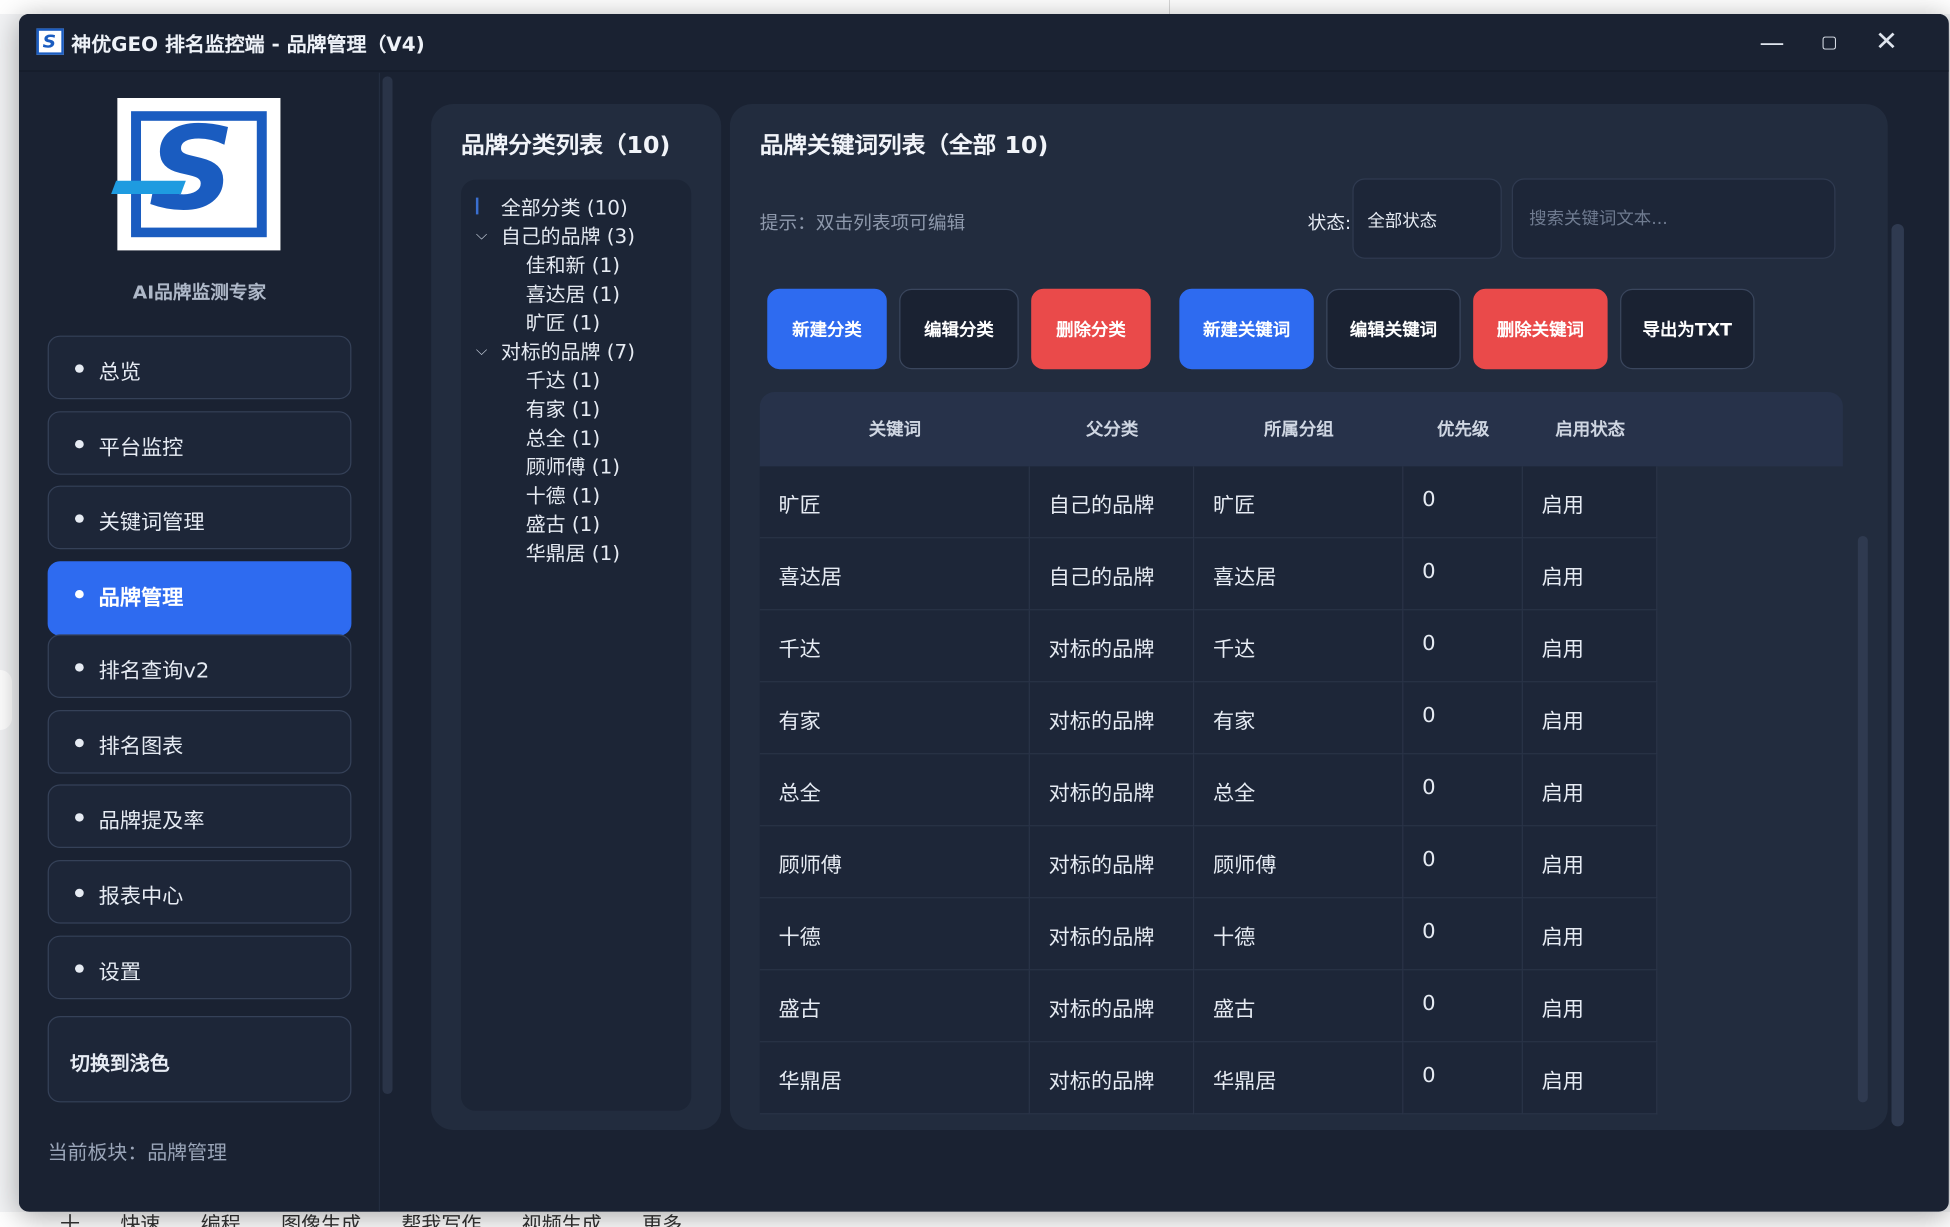 The image size is (1950, 1227). Describe the element at coordinates (573, 263) in the screenshot. I see `tree-item: 佳和新 (1)` at that location.